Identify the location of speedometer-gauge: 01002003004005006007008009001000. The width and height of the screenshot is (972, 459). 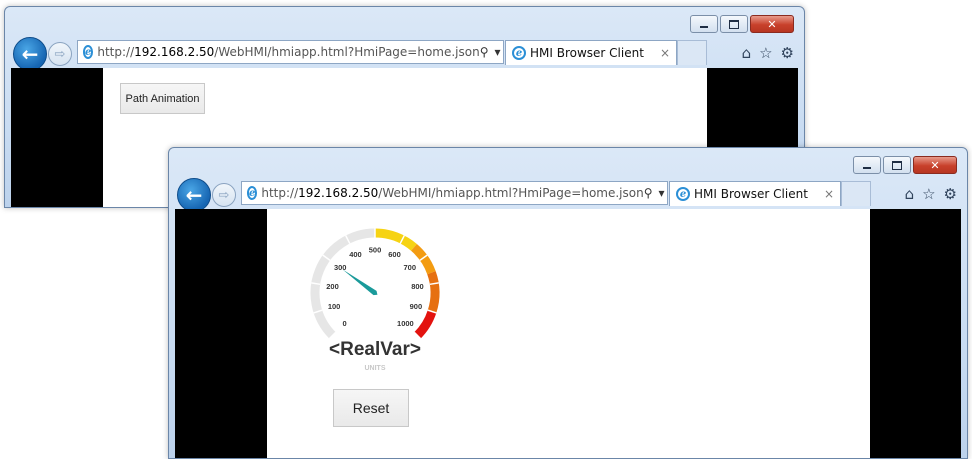
(375, 284).